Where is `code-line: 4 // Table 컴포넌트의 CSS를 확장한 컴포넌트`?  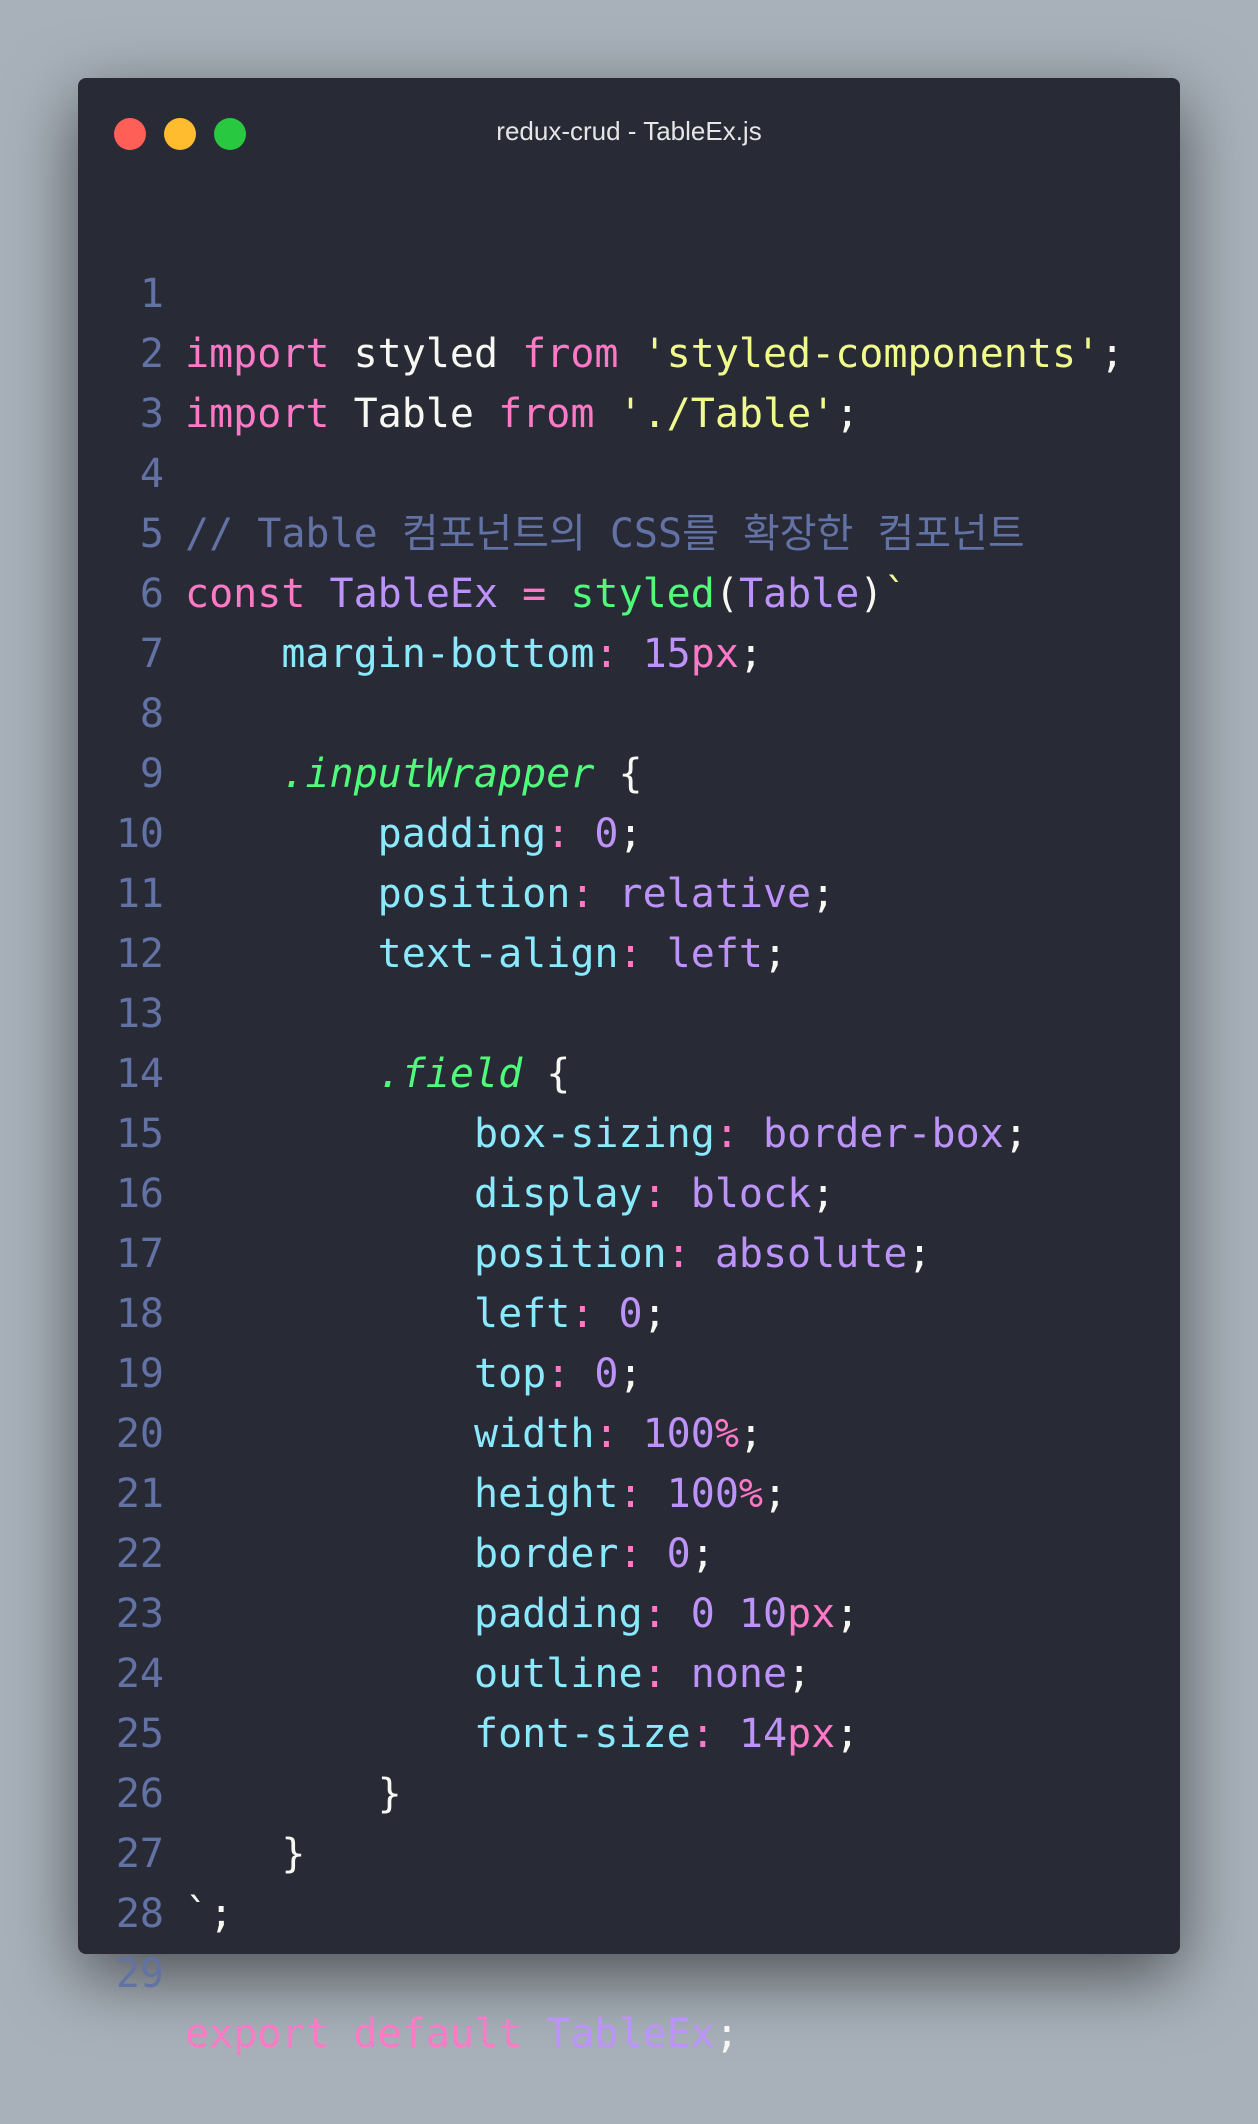
code-line: 4 // Table 컴포넌트의 CSS를 확장한 컴포넌트 is located at coordinates (629, 470).